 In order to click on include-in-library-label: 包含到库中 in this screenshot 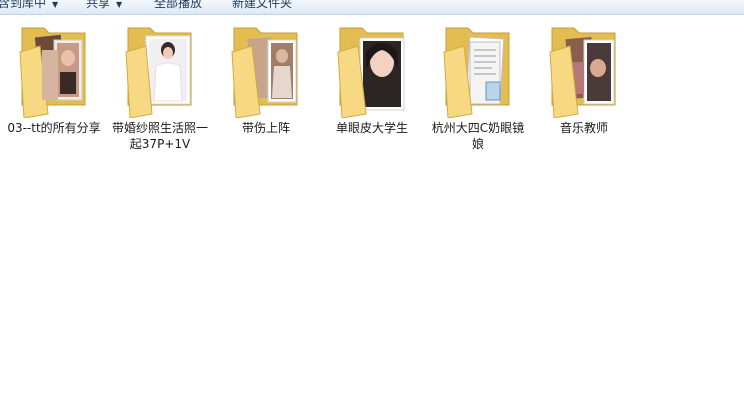, I will do `click(23, 5)`.